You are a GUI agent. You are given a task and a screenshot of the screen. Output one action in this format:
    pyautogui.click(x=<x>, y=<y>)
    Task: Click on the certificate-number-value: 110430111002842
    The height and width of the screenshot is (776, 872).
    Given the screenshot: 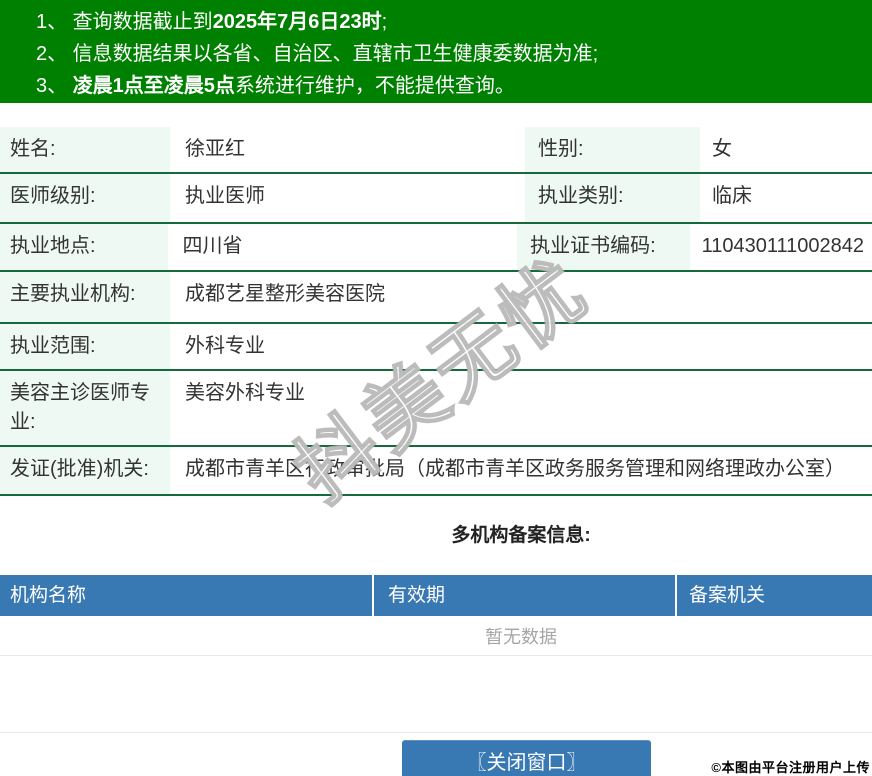 What is the action you would take?
    pyautogui.click(x=782, y=246)
    